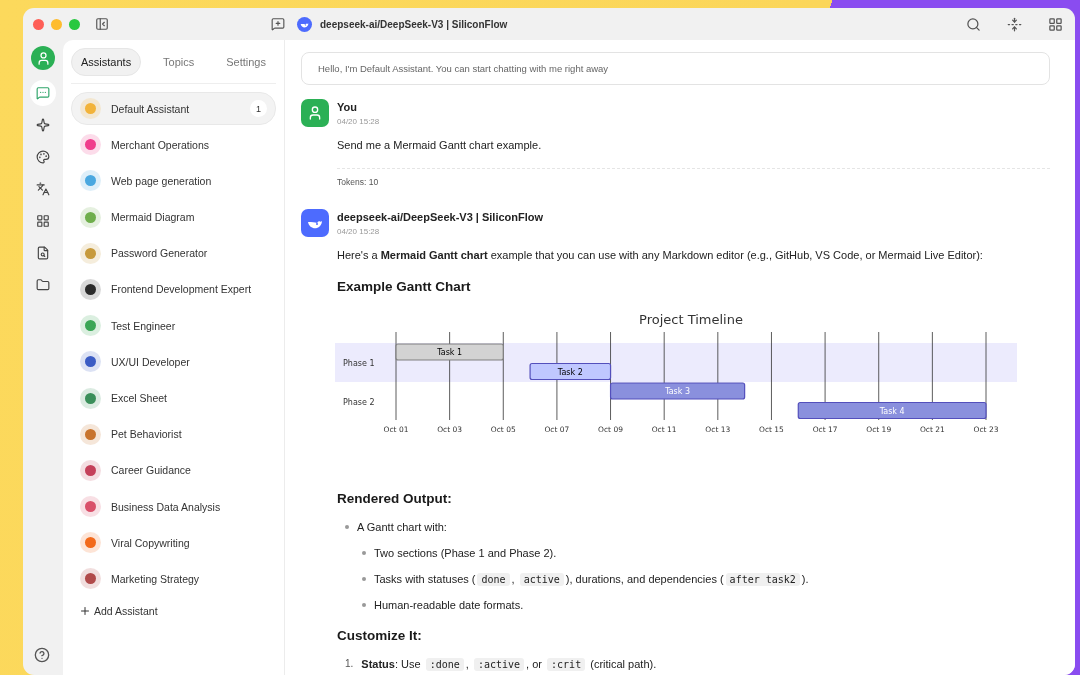  I want to click on bullet-text: Two sections (Phase 1 and Phase 2)., so click(465, 552).